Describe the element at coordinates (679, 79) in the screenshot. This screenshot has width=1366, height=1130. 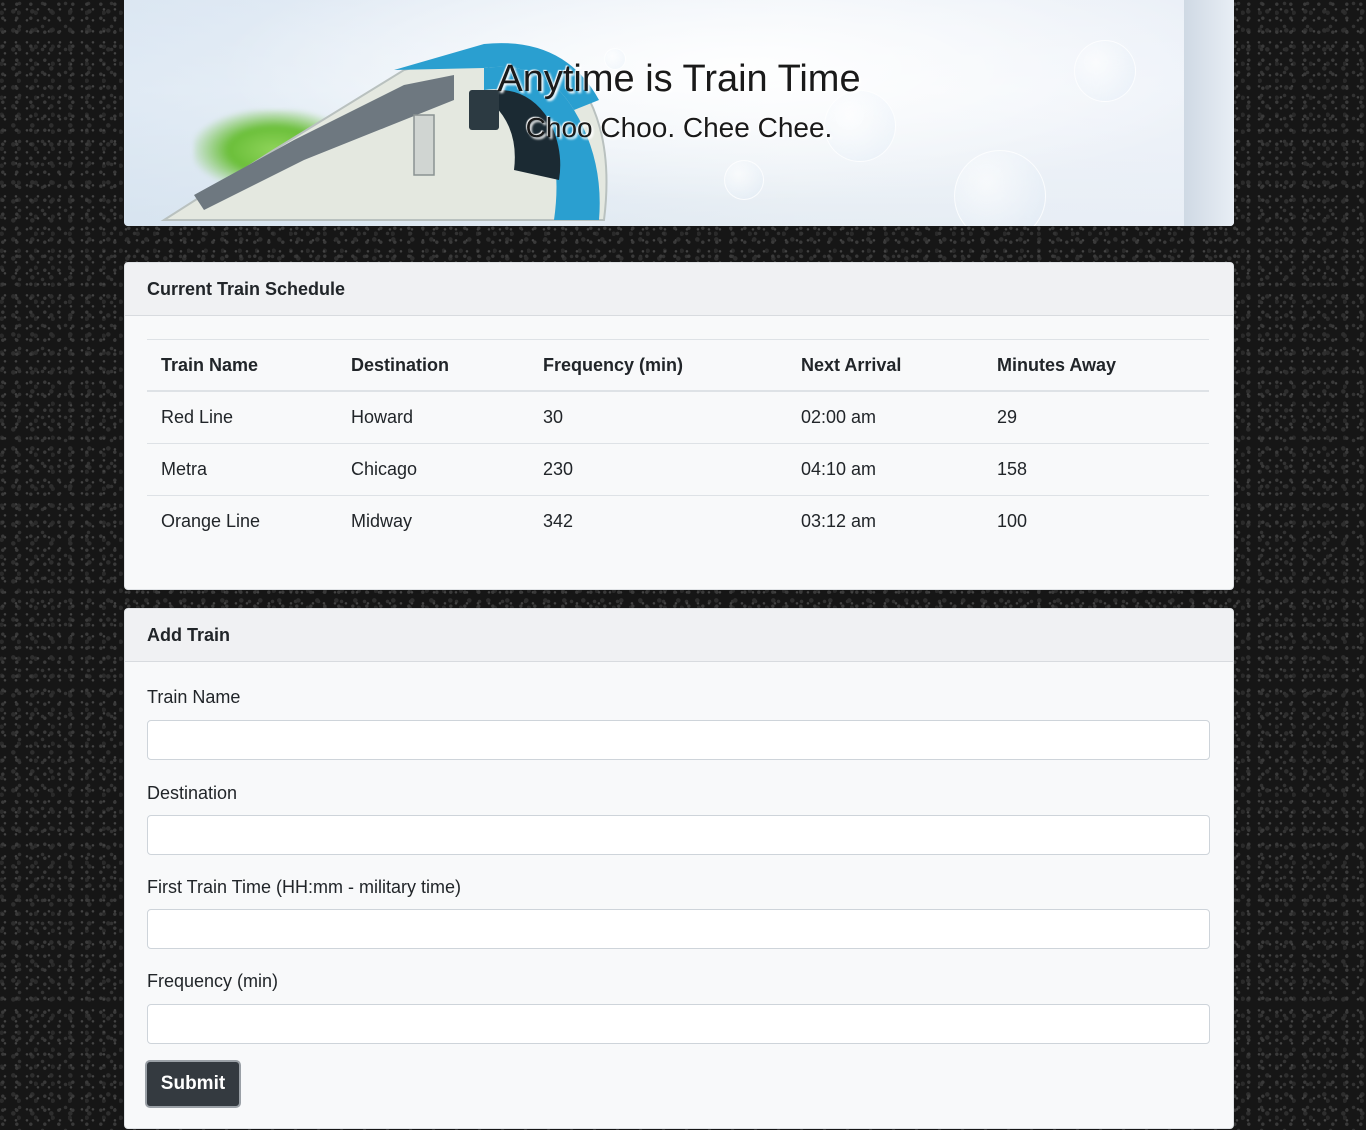
I see `page-title: Anytime is Train Time` at that location.